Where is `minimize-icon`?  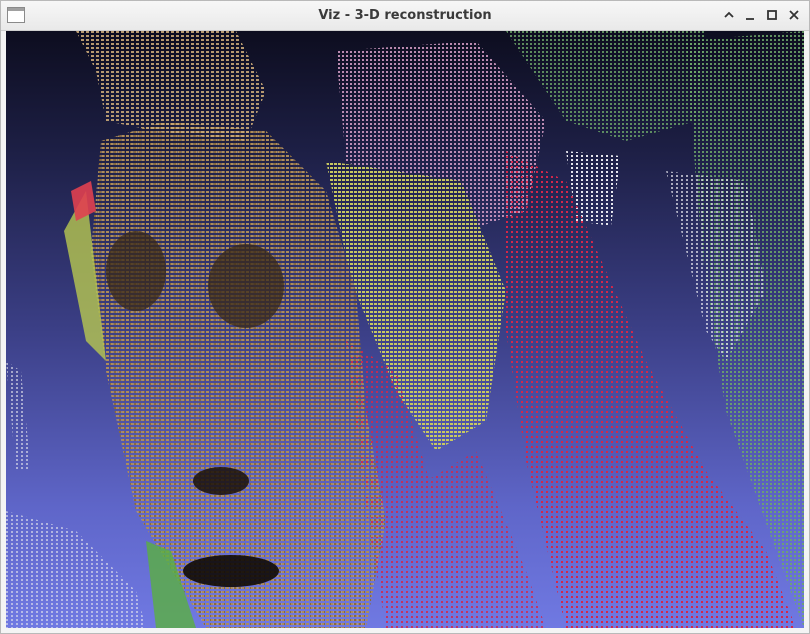
minimize-icon is located at coordinates (750, 15).